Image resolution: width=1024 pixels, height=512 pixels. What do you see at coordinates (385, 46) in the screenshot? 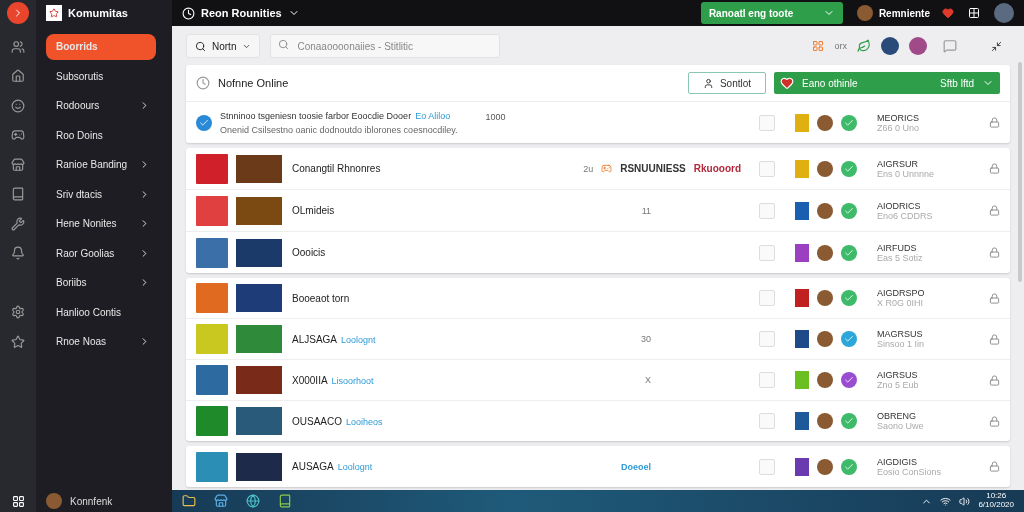
I see `search-field: Conaaoooonaiies - Stitlitic` at bounding box center [385, 46].